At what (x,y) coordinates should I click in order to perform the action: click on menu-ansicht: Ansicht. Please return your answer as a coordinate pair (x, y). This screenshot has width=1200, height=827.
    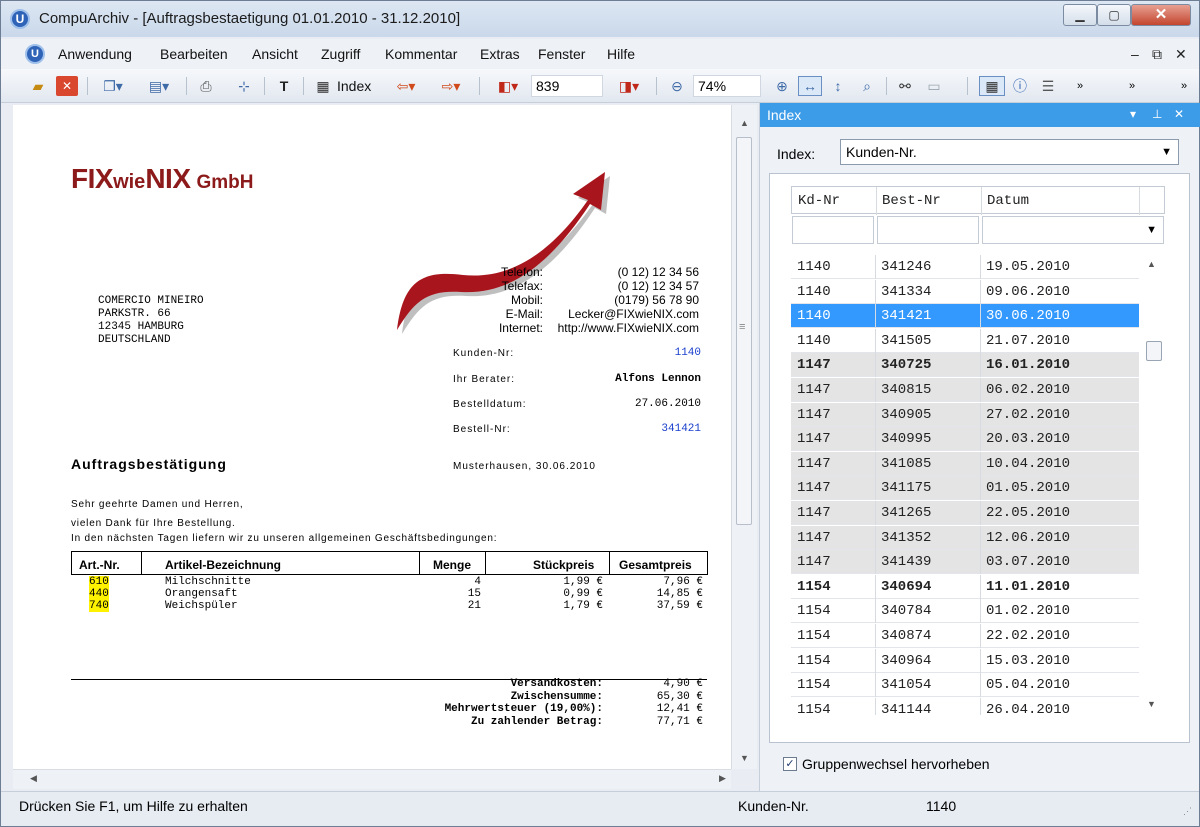
    Looking at the image, I should click on (275, 54).